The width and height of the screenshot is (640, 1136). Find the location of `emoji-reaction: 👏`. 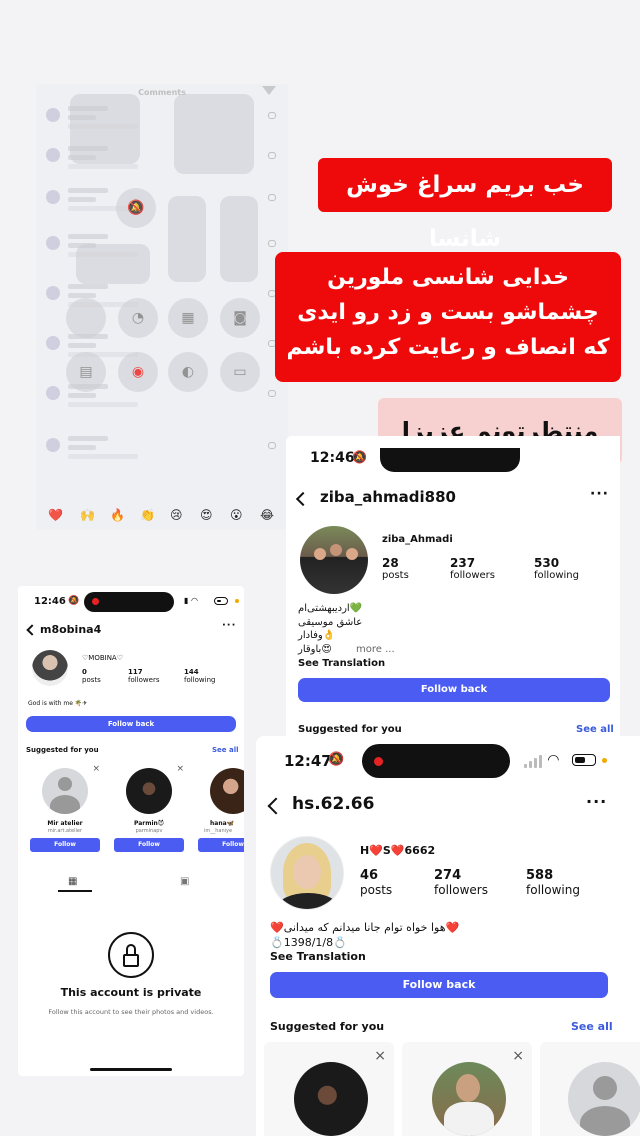

emoji-reaction: 👏 is located at coordinates (147, 515).